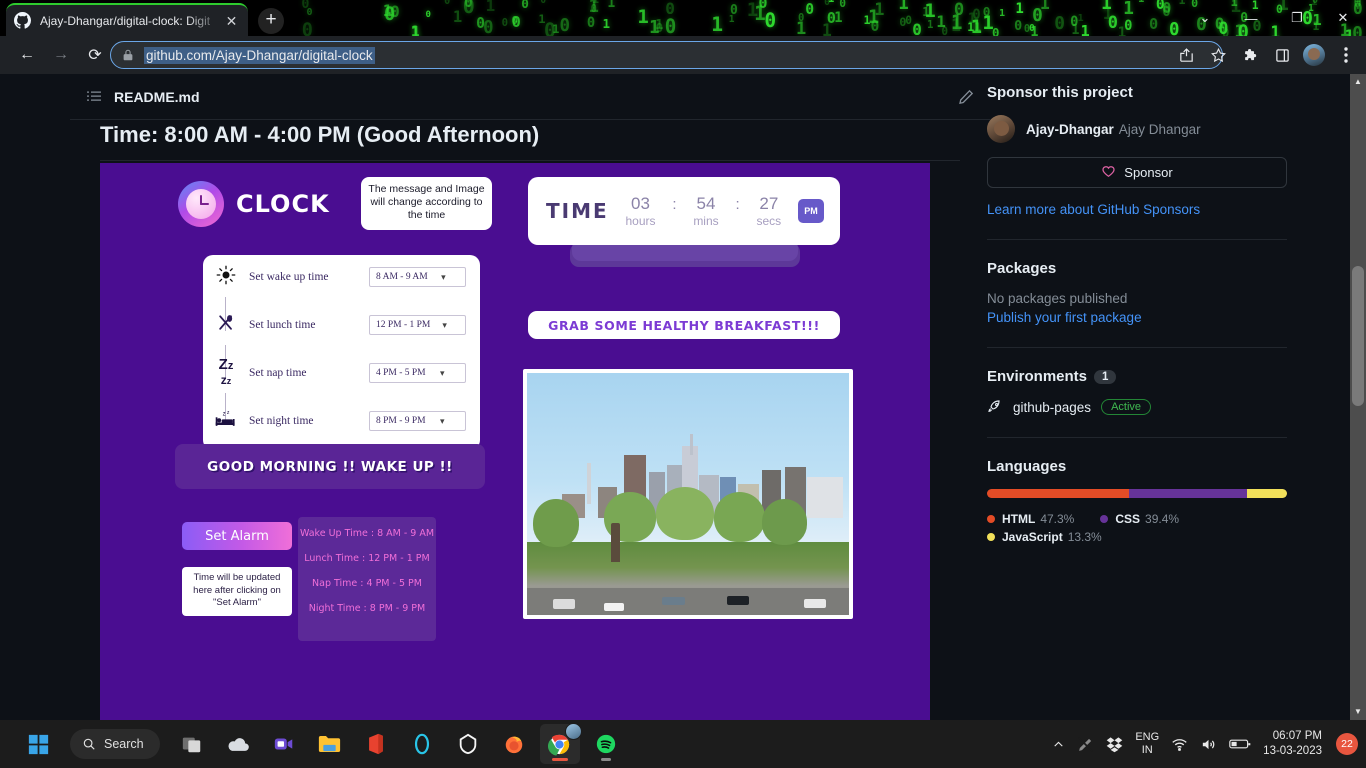 This screenshot has width=1366, height=768. Describe the element at coordinates (1147, 737) in the screenshot. I see `language-code: ENG` at that location.